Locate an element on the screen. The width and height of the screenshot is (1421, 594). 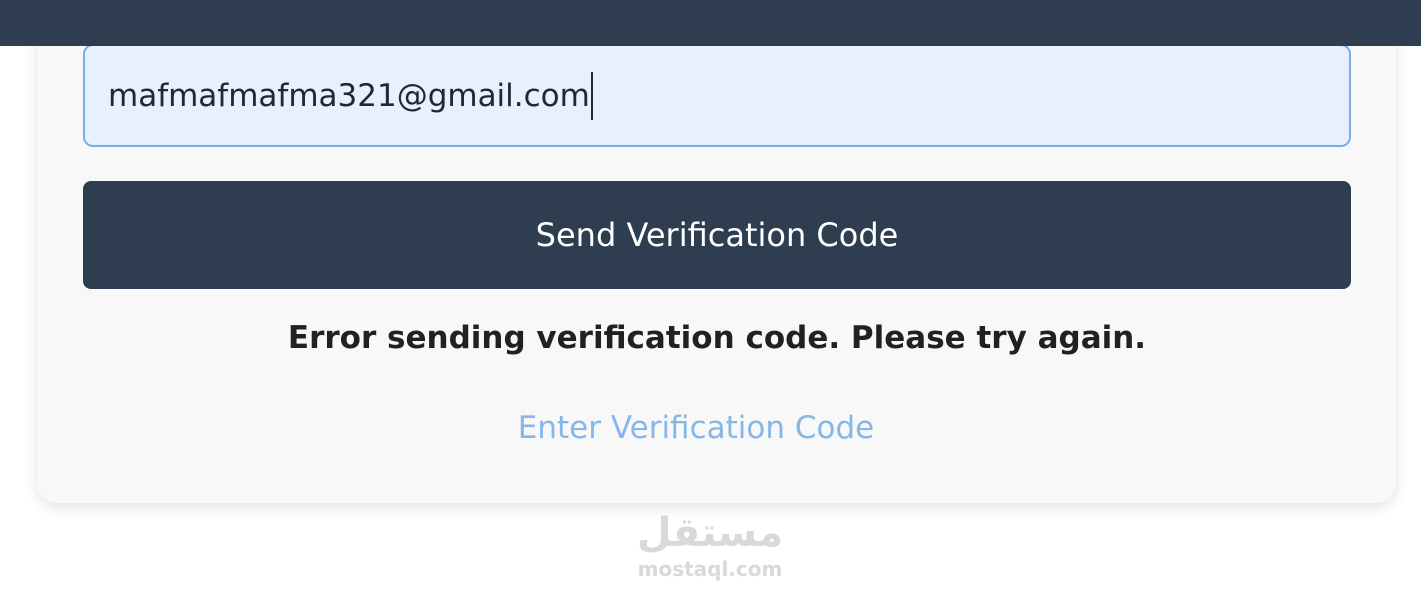
mostaql-watermark: مستقل mostaql.com is located at coordinates (710, 544).